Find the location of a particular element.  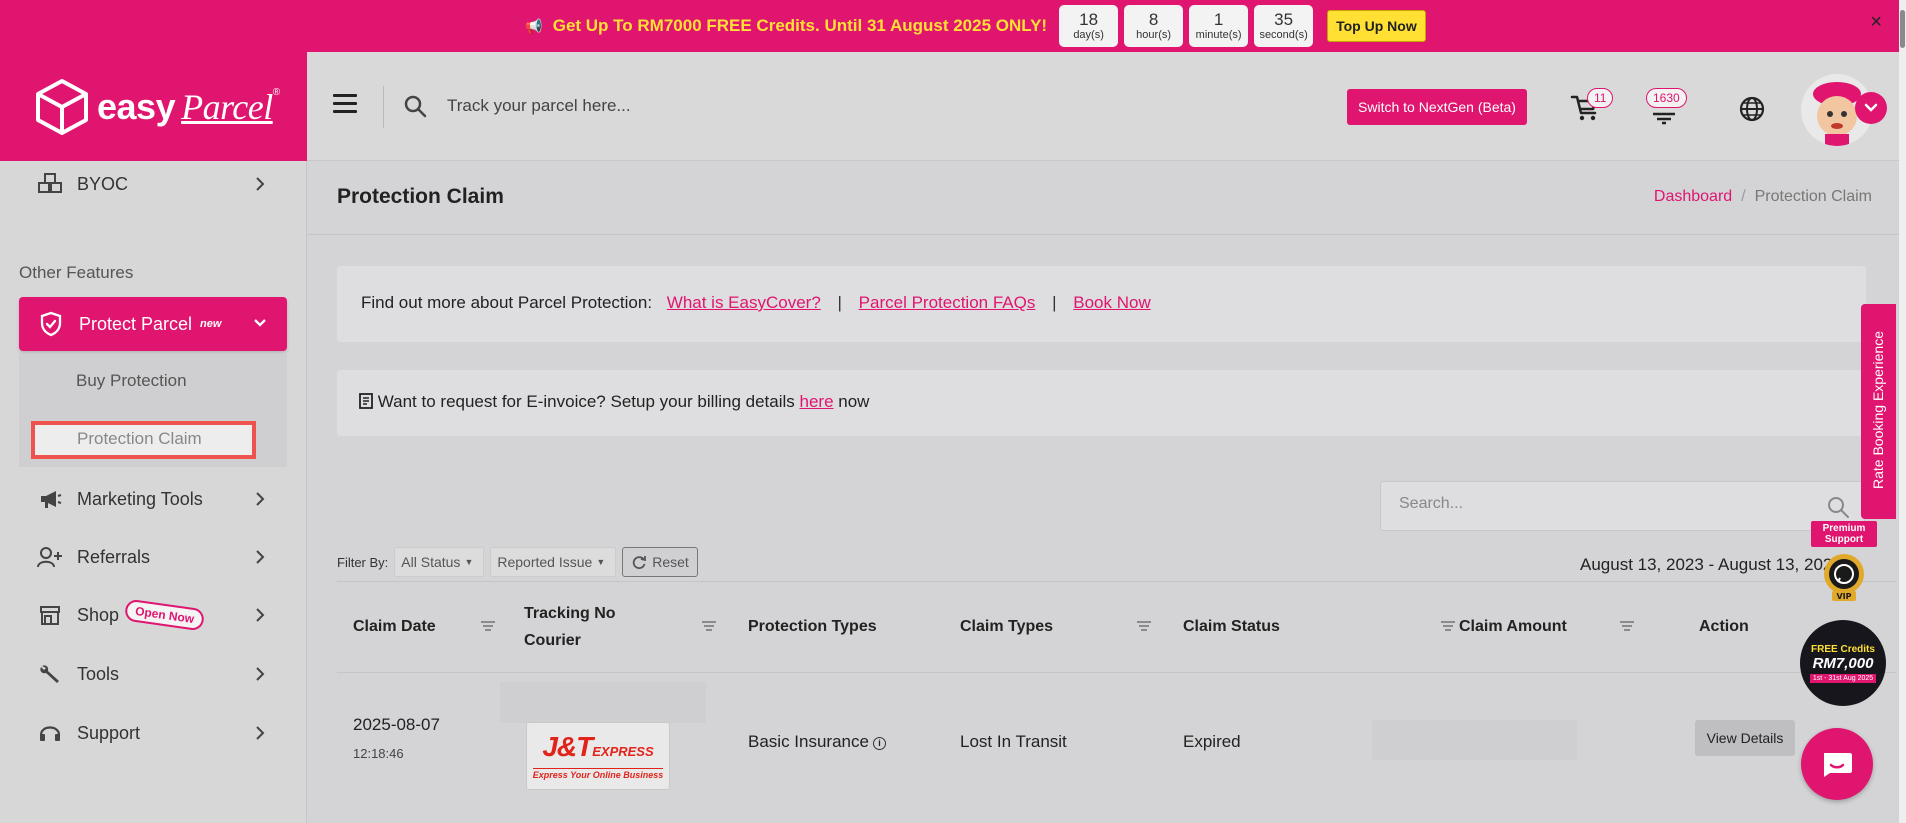

new-tag: new is located at coordinates (211, 324).